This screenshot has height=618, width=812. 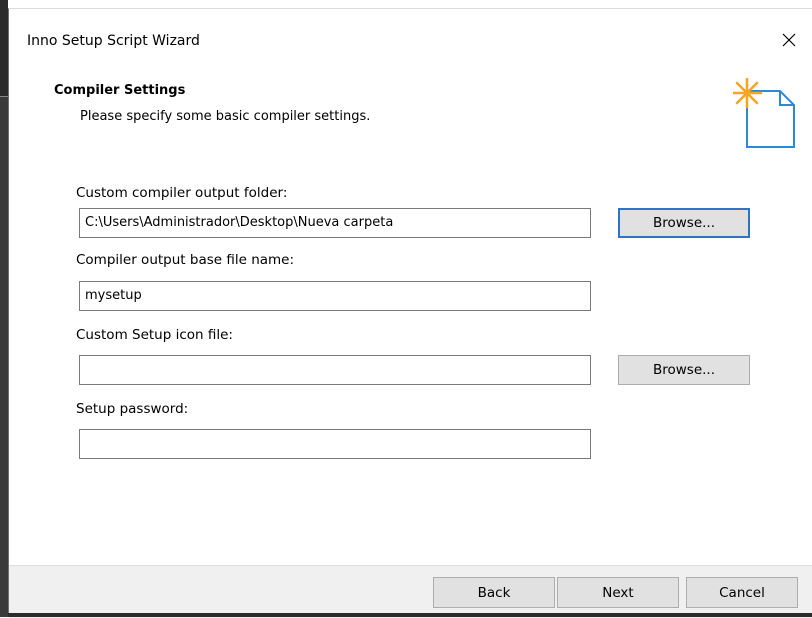 What do you see at coordinates (4, 308) in the screenshot?
I see `background-window-edge` at bounding box center [4, 308].